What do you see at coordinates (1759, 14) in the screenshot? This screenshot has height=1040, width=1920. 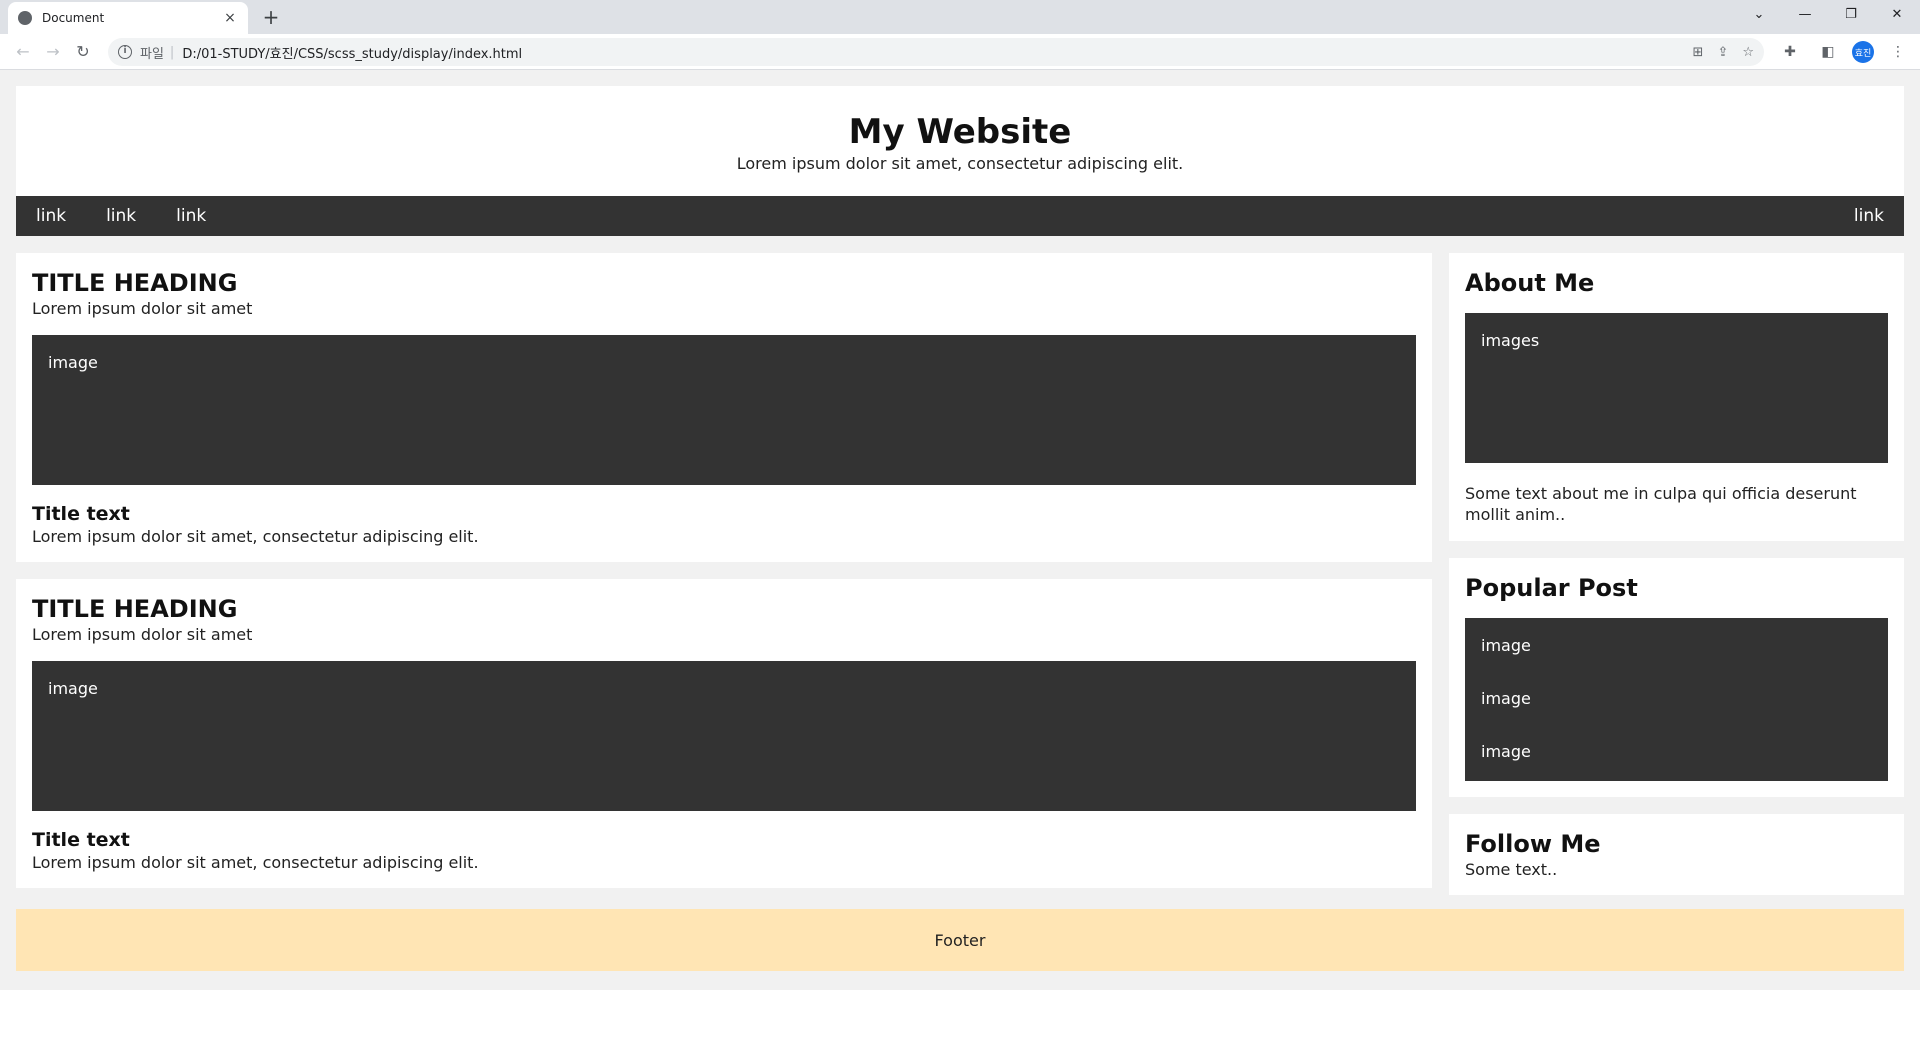 I see `tab-search-icon: ⌄` at bounding box center [1759, 14].